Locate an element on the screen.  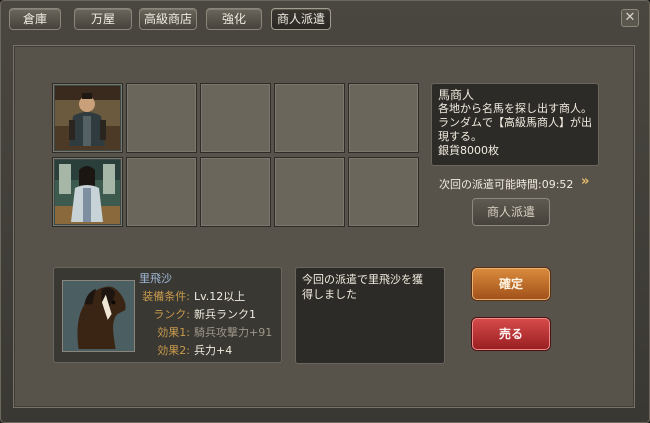
dispatch-timer: 次回の派遣可能時間:09:52 is located at coordinates (506, 184).